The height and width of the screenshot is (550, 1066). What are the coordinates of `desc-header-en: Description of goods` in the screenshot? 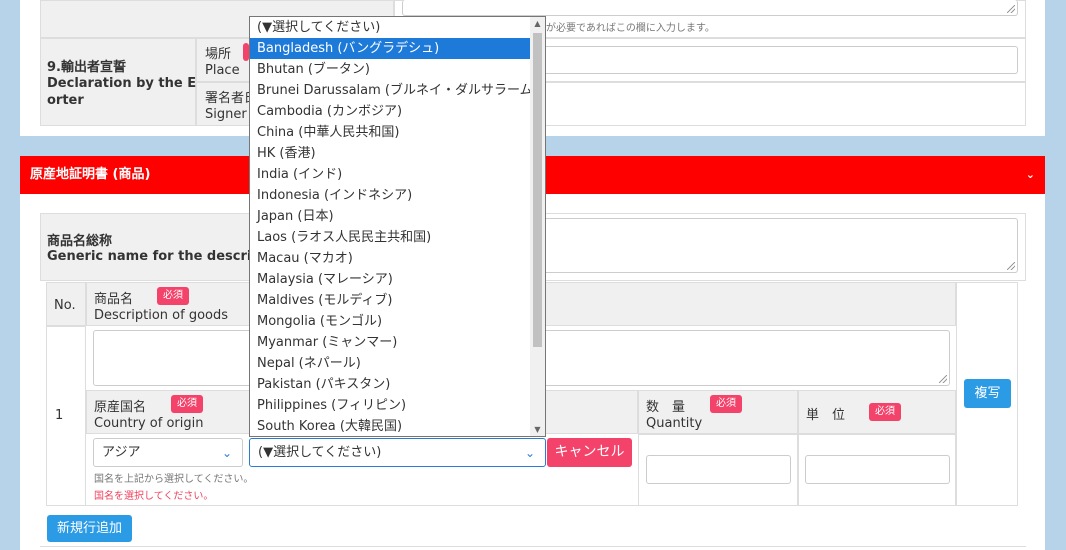 It's located at (161, 315).